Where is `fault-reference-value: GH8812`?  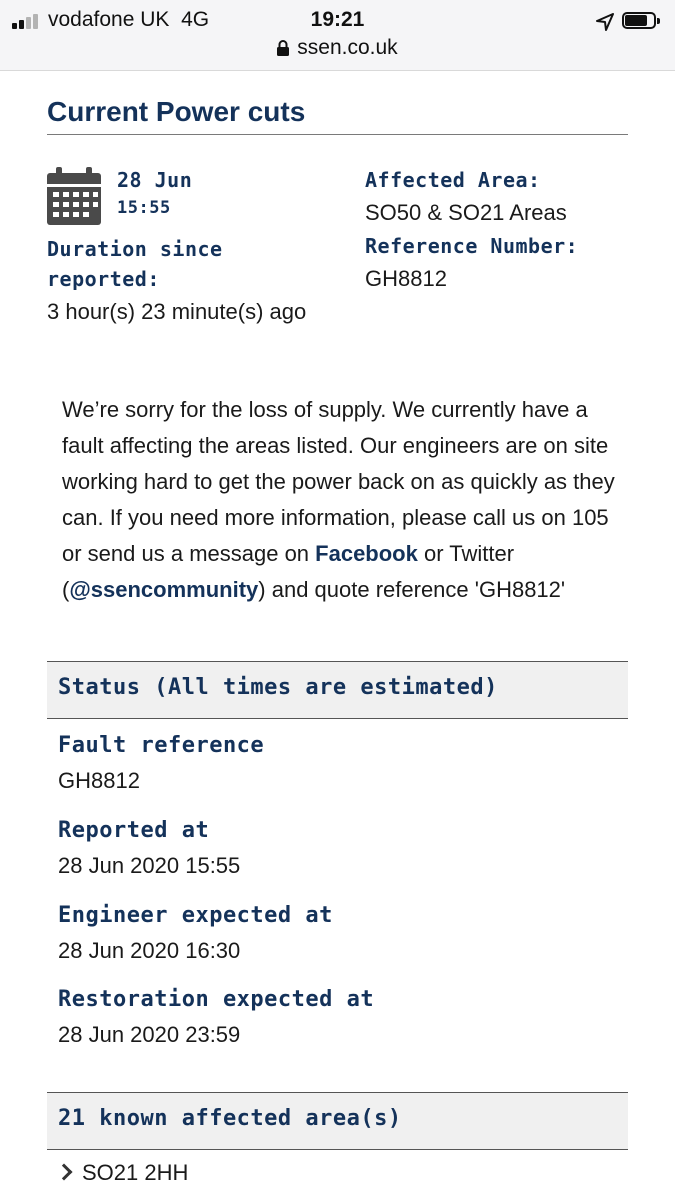
fault-reference-value: GH8812 is located at coordinates (99, 780).